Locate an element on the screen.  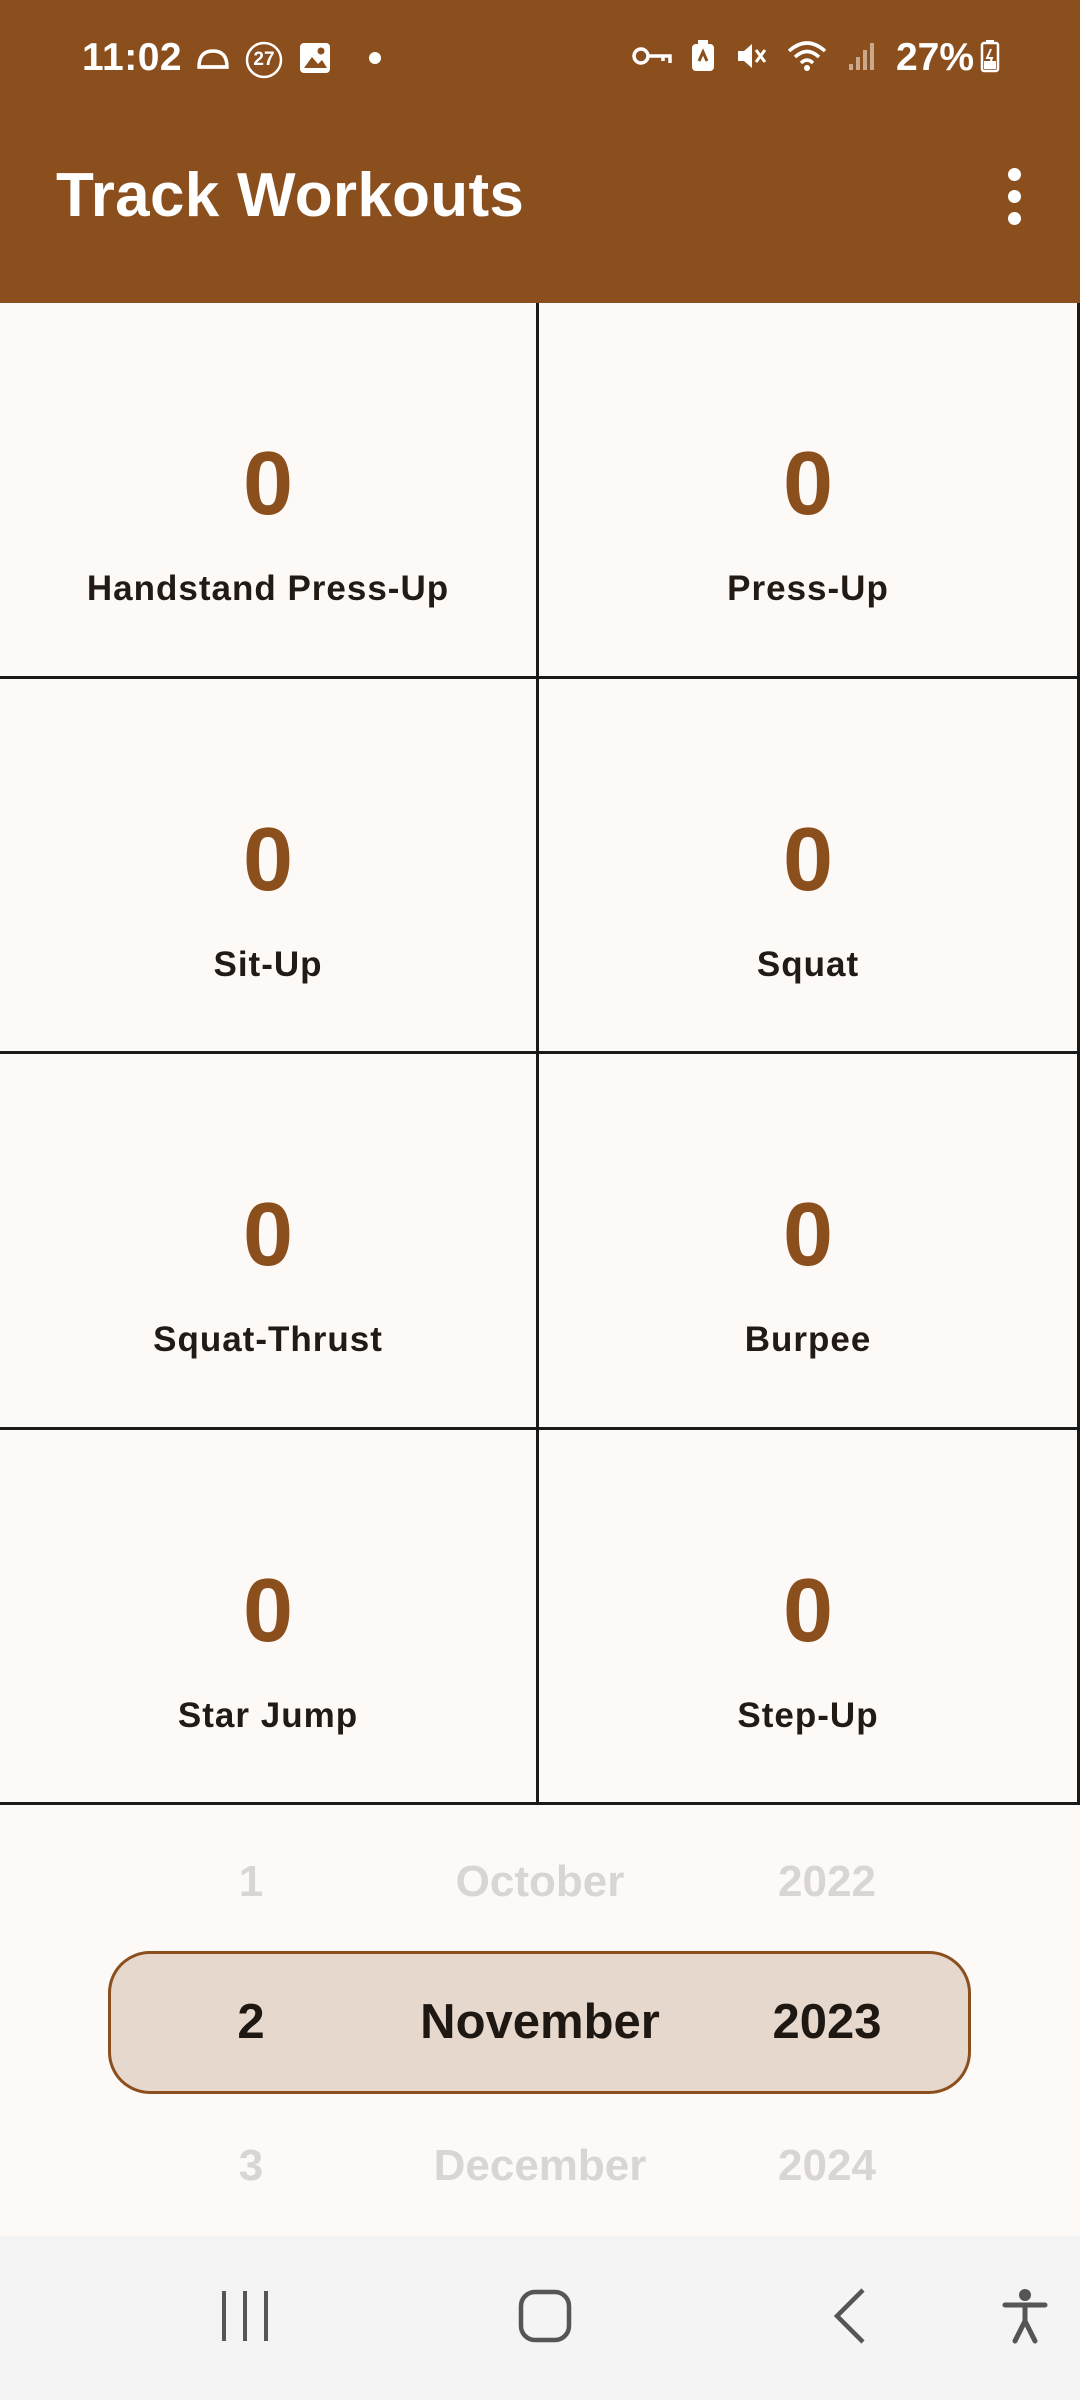
status-right-icons: 27% is located at coordinates (816, 58).